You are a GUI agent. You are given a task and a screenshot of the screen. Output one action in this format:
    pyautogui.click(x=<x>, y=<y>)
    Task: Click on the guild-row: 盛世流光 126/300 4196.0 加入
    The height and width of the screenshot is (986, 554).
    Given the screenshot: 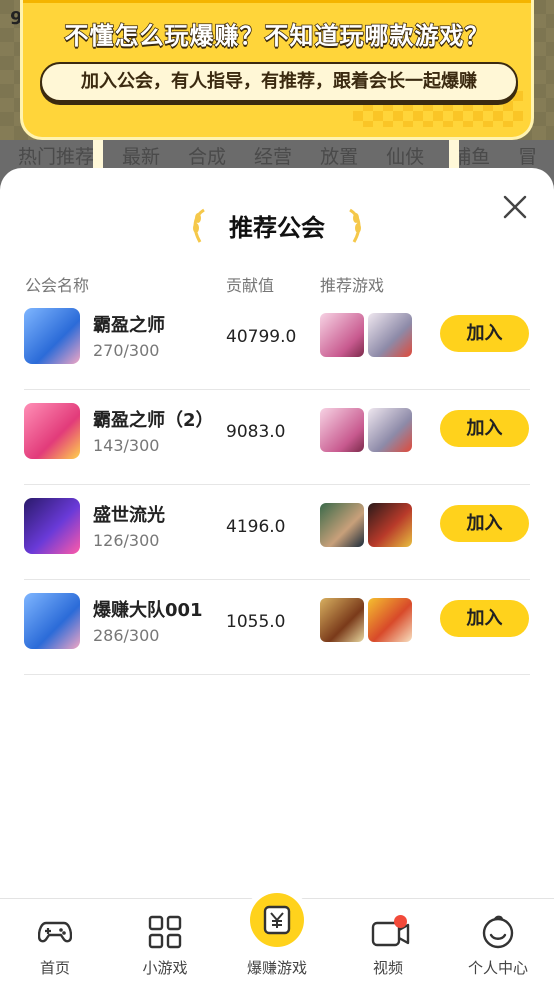 What is the action you would take?
    pyautogui.click(x=277, y=532)
    